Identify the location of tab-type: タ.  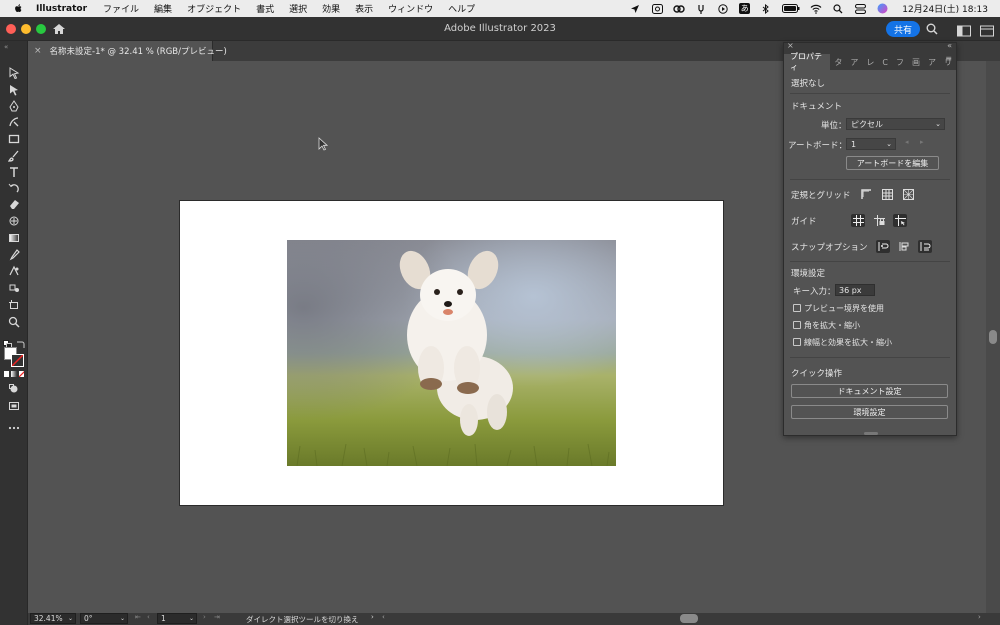
(838, 62).